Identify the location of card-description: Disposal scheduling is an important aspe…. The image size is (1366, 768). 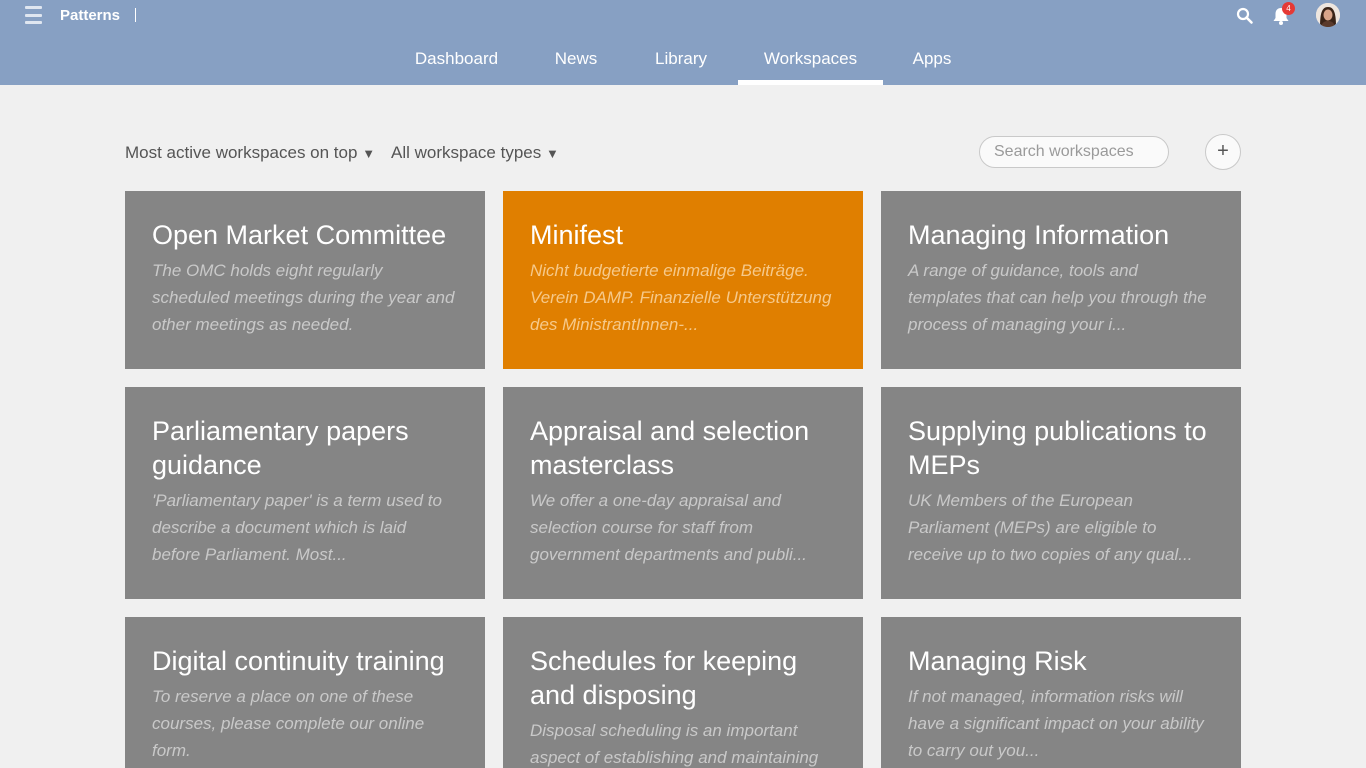
(674, 744).